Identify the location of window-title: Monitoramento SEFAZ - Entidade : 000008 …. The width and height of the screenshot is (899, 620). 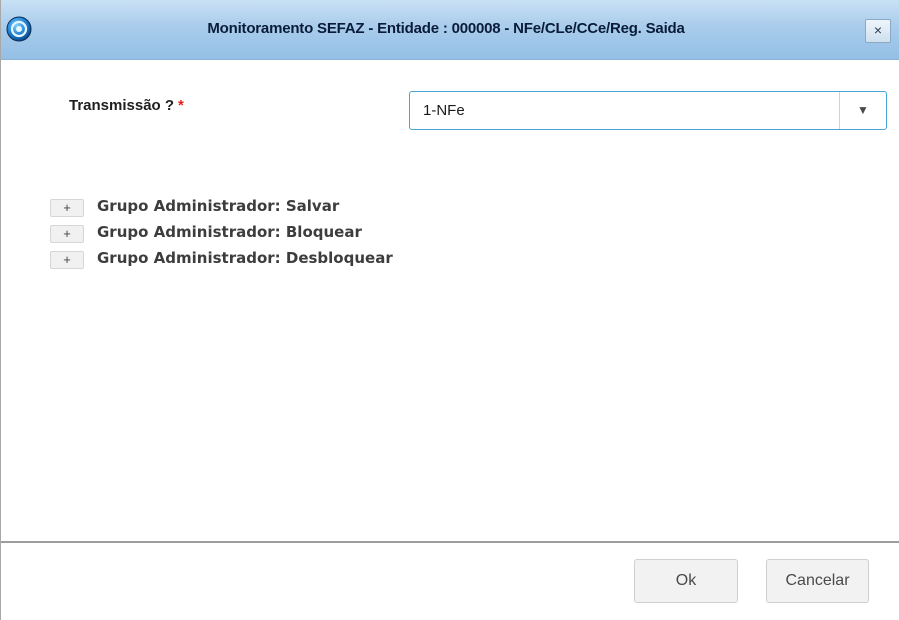
(446, 28).